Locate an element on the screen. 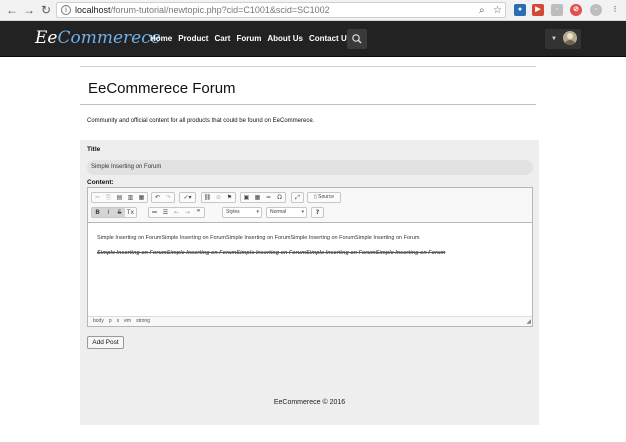 This screenshot has width=626, height=442. indent-icon: ⇥ is located at coordinates (187, 212).